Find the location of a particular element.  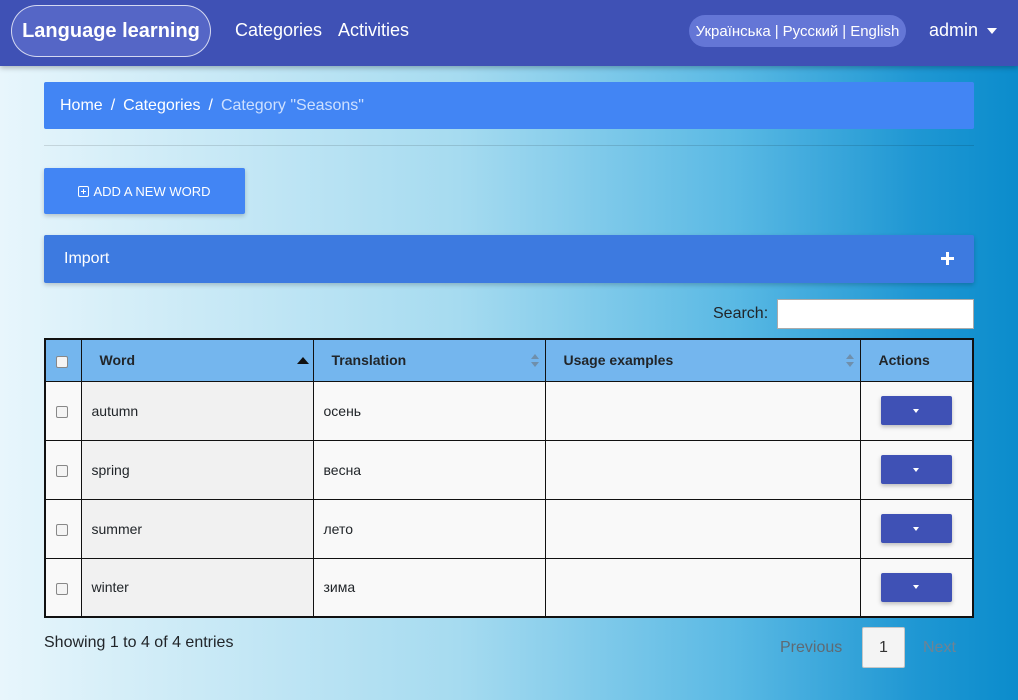

search-label: Search: is located at coordinates (741, 313).